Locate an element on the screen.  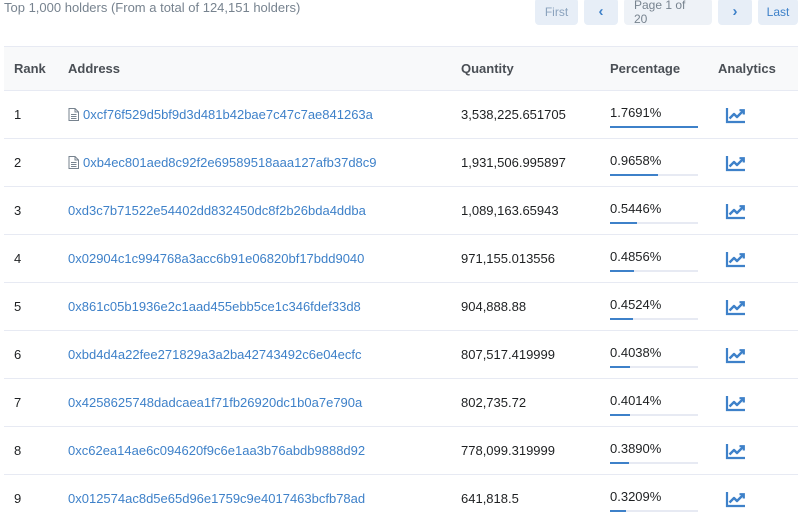
percentage-value: 1.7691% is located at coordinates (636, 112).